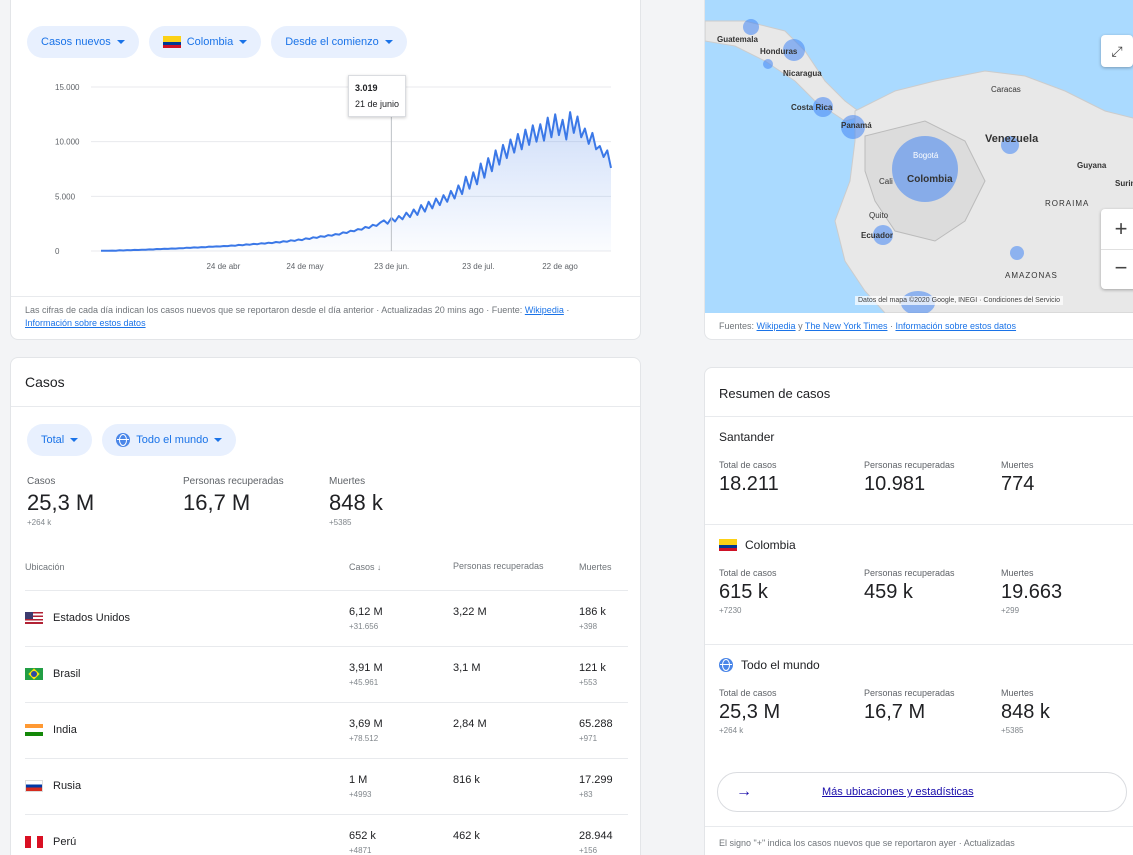 This screenshot has width=1133, height=855. What do you see at coordinates (34, 618) in the screenshot?
I see `usa-flag-icon` at bounding box center [34, 618].